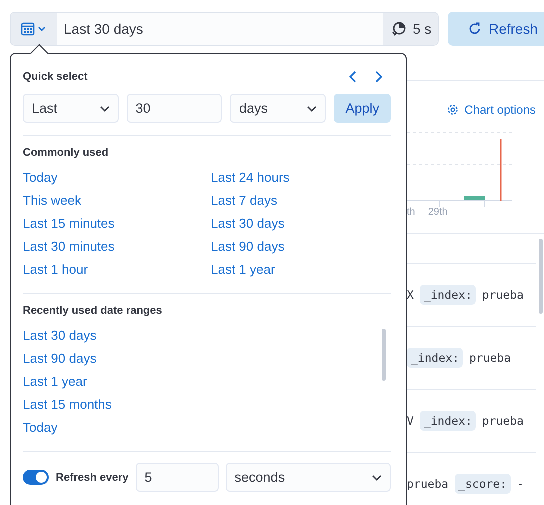 This screenshot has height=505, width=544. Describe the element at coordinates (55, 77) in the screenshot. I see `section-title: Quick select` at that location.